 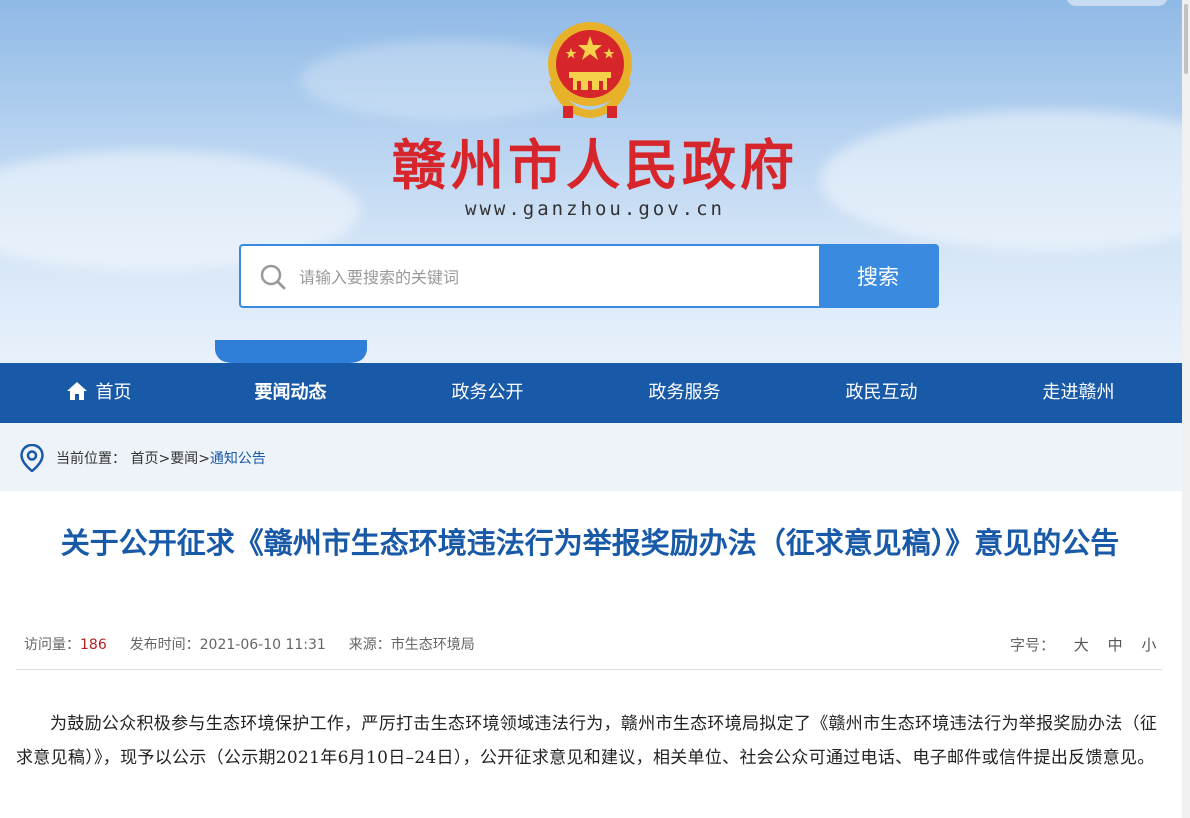 I want to click on nav-item-gov-affairs-open: 政务公开, so click(x=487, y=393).